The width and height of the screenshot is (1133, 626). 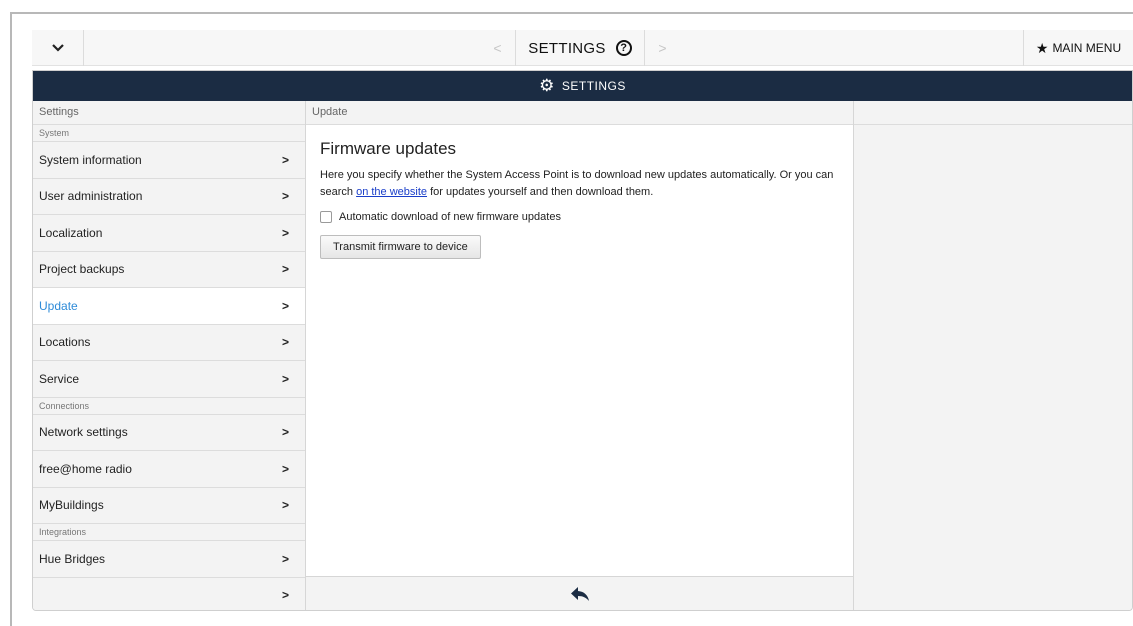 I want to click on chevron-down-icon, so click(x=57, y=48).